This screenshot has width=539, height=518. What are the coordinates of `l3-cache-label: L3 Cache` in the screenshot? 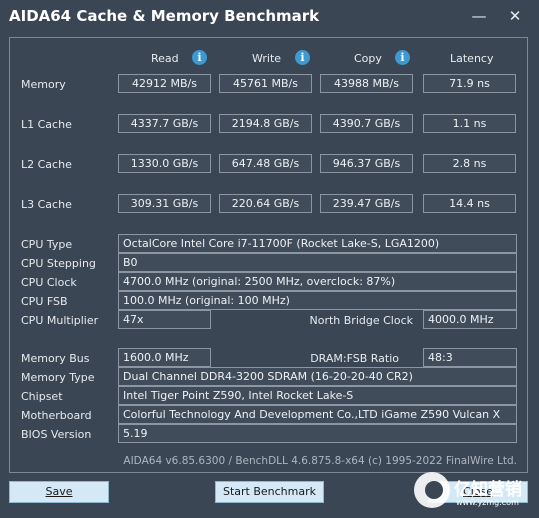 It's located at (46, 204).